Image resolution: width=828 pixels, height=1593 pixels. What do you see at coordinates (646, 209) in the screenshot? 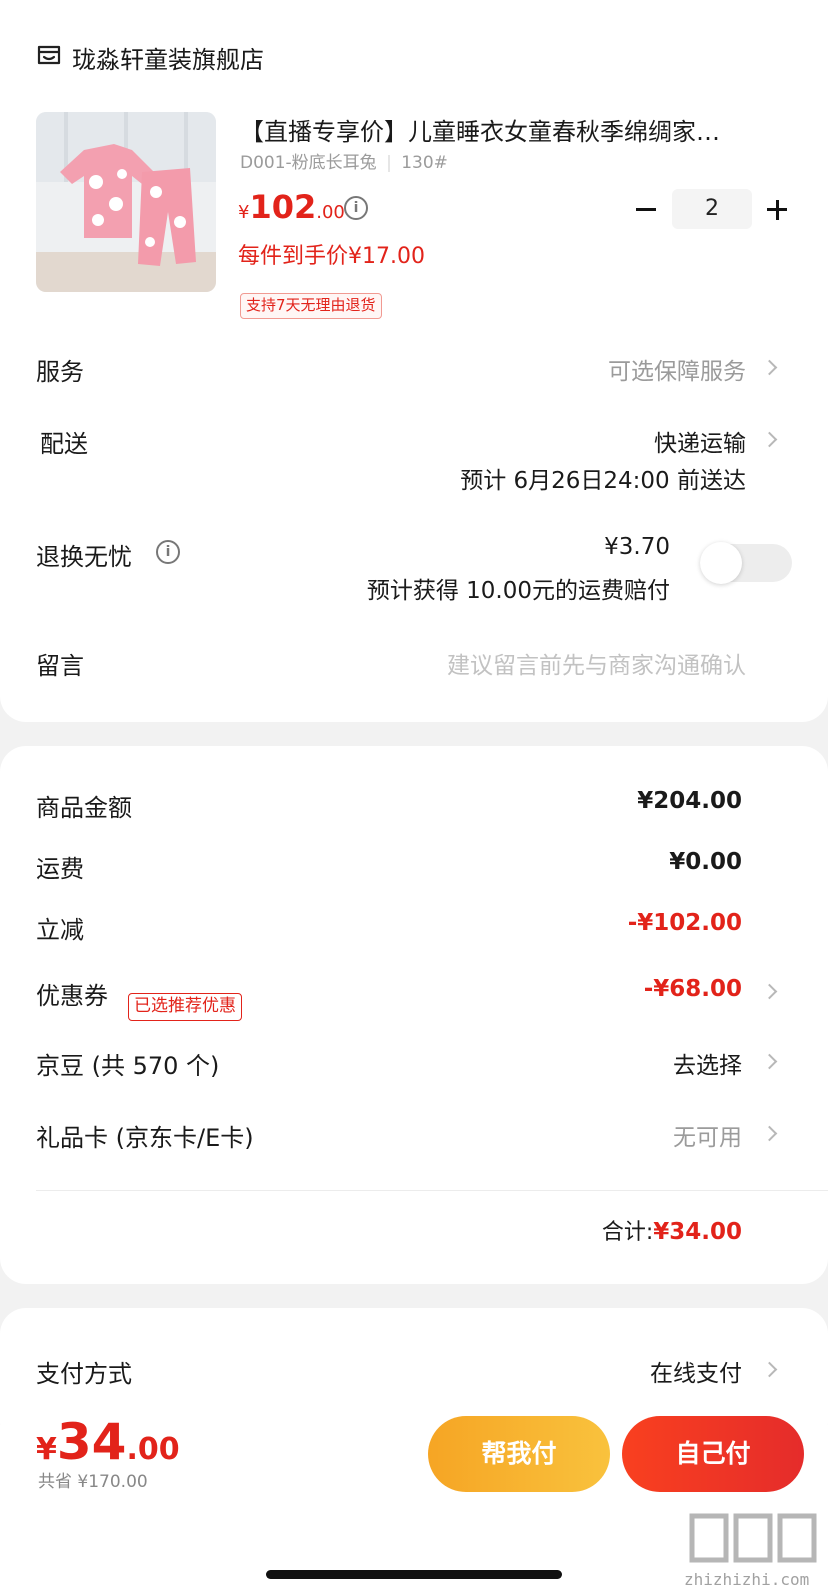
I see `decrease-quantity-button` at bounding box center [646, 209].